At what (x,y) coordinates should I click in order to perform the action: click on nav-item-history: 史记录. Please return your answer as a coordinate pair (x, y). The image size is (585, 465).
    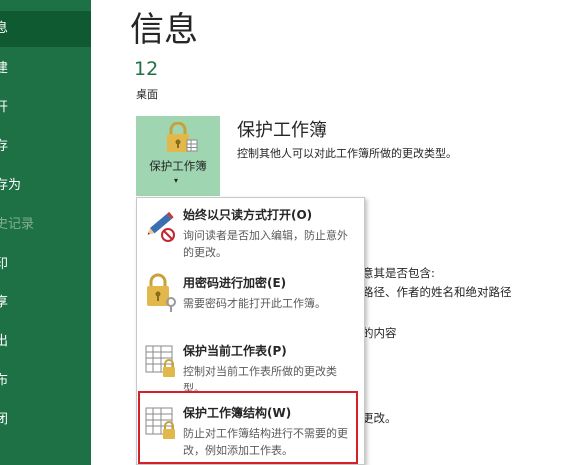
    Looking at the image, I should click on (45, 225).